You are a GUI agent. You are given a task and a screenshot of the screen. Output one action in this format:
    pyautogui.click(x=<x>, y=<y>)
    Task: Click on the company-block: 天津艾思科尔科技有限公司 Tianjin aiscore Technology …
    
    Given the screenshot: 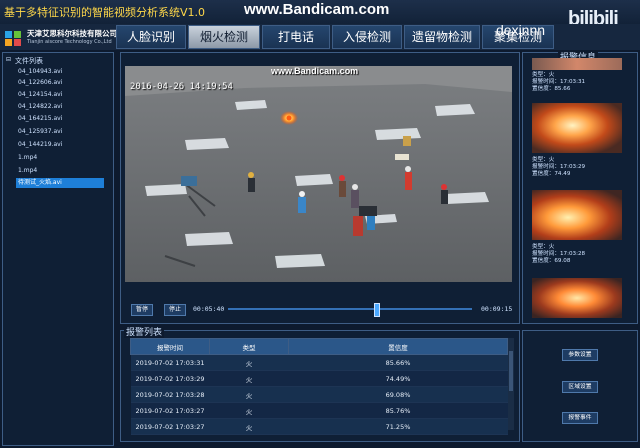 What is the action you would take?
    pyautogui.click(x=60, y=38)
    